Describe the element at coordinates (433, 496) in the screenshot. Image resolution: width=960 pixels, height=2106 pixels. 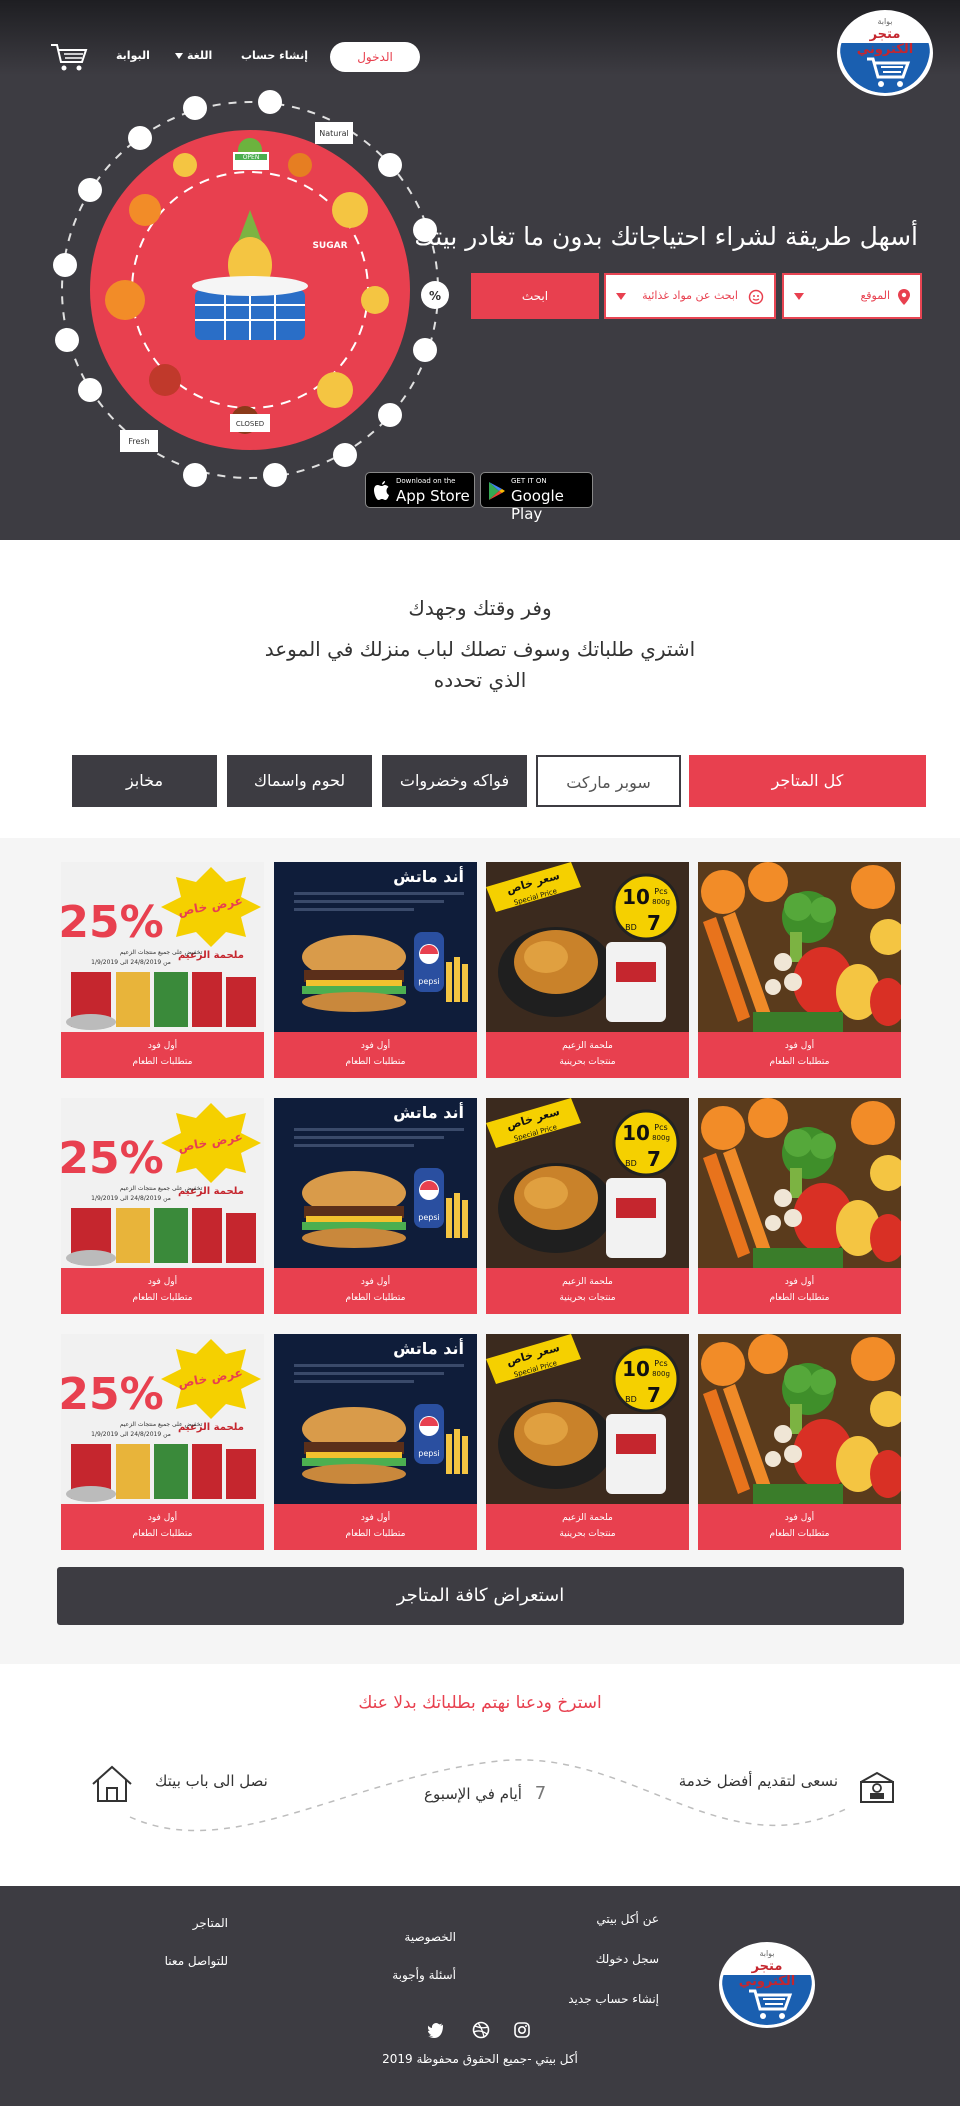
I see `app-store-big-text: App Store` at that location.